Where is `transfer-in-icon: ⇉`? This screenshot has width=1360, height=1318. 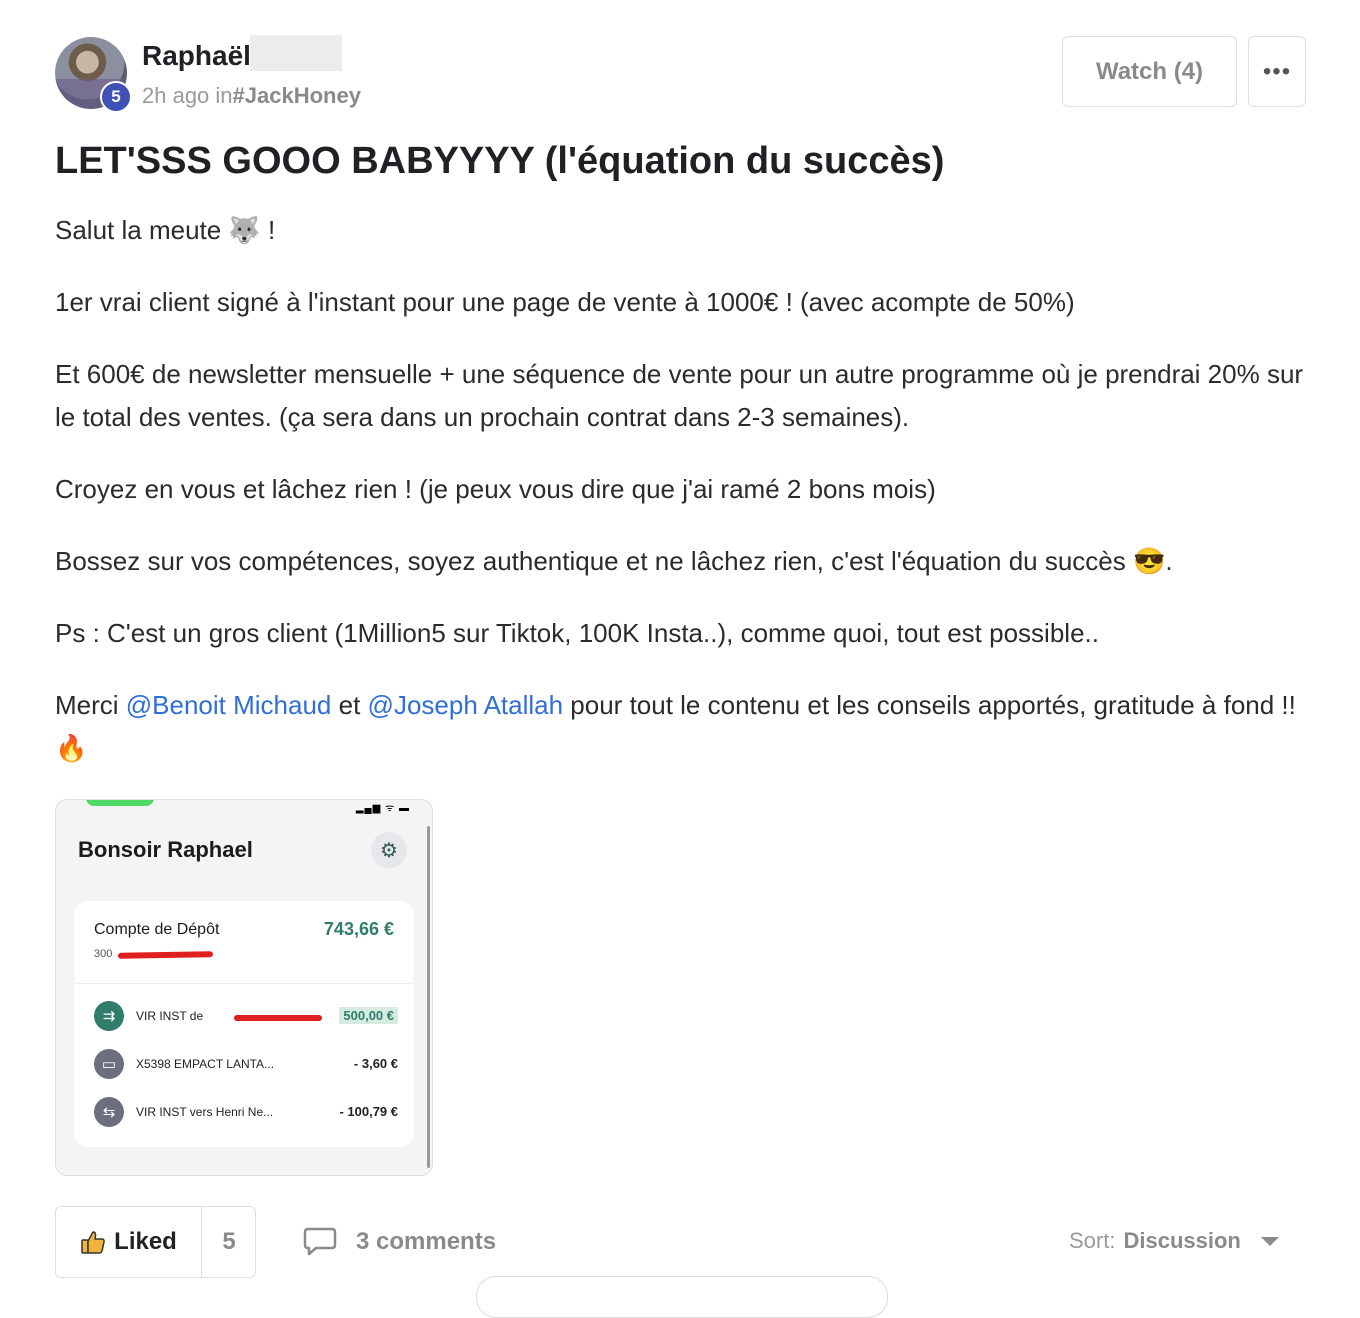 transfer-in-icon: ⇉ is located at coordinates (109, 1016).